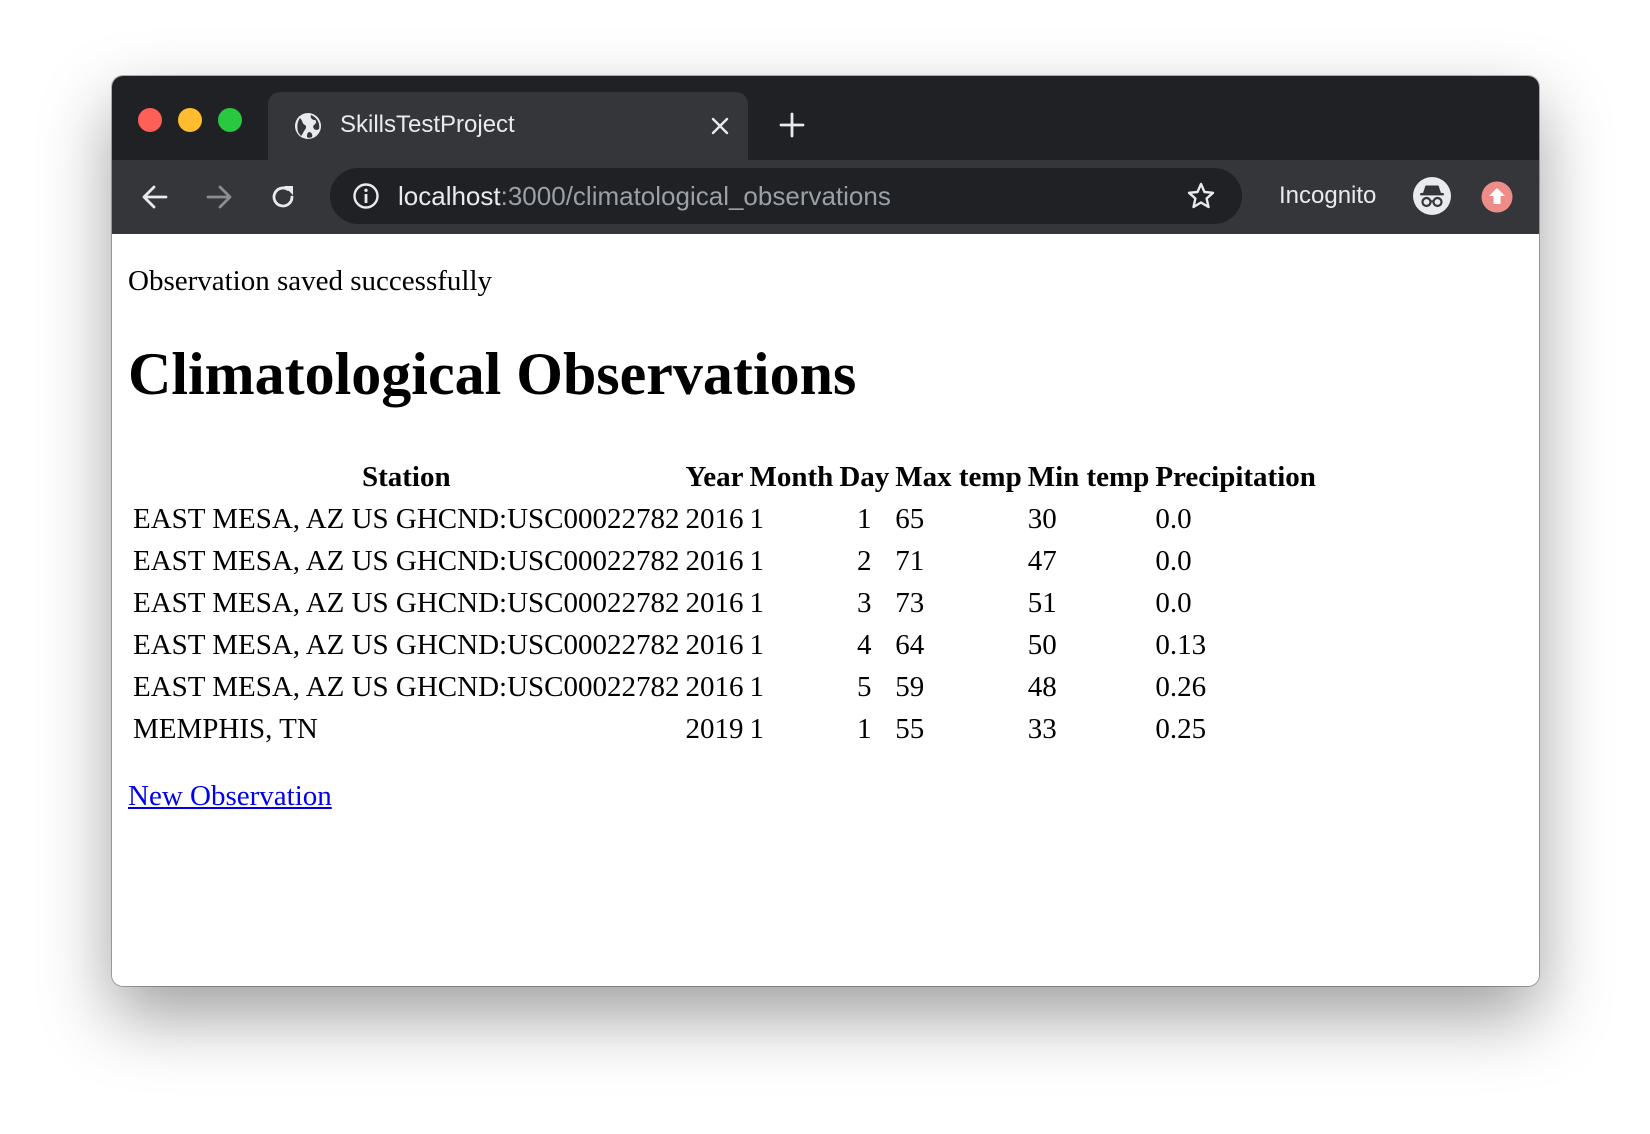 Image resolution: width=1650 pixels, height=1134 pixels. I want to click on tab-title: SkillsTestProject, so click(427, 124).